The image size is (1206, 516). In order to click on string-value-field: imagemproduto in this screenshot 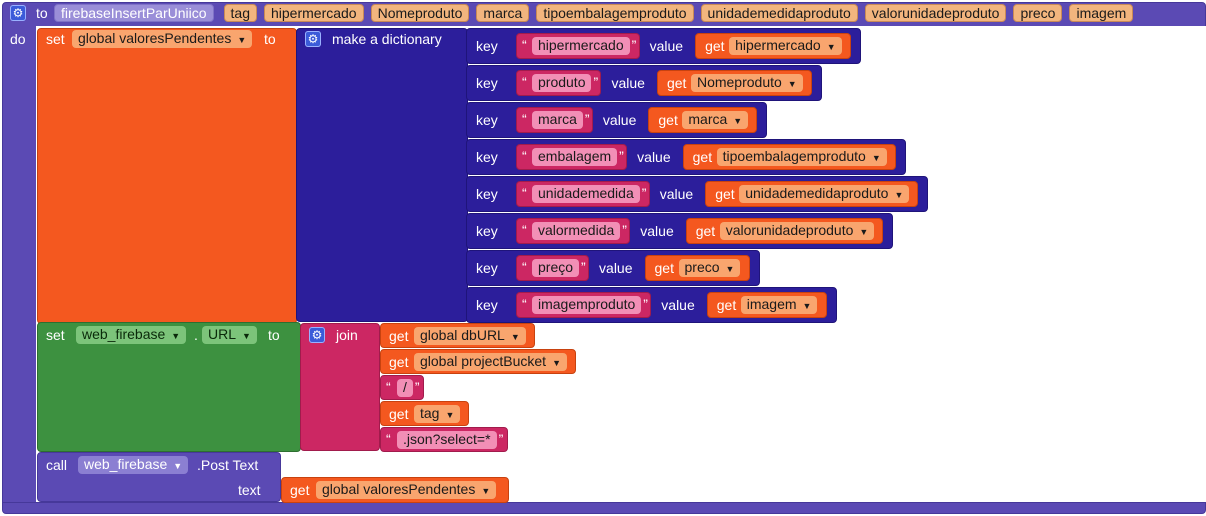, I will do `click(587, 305)`.